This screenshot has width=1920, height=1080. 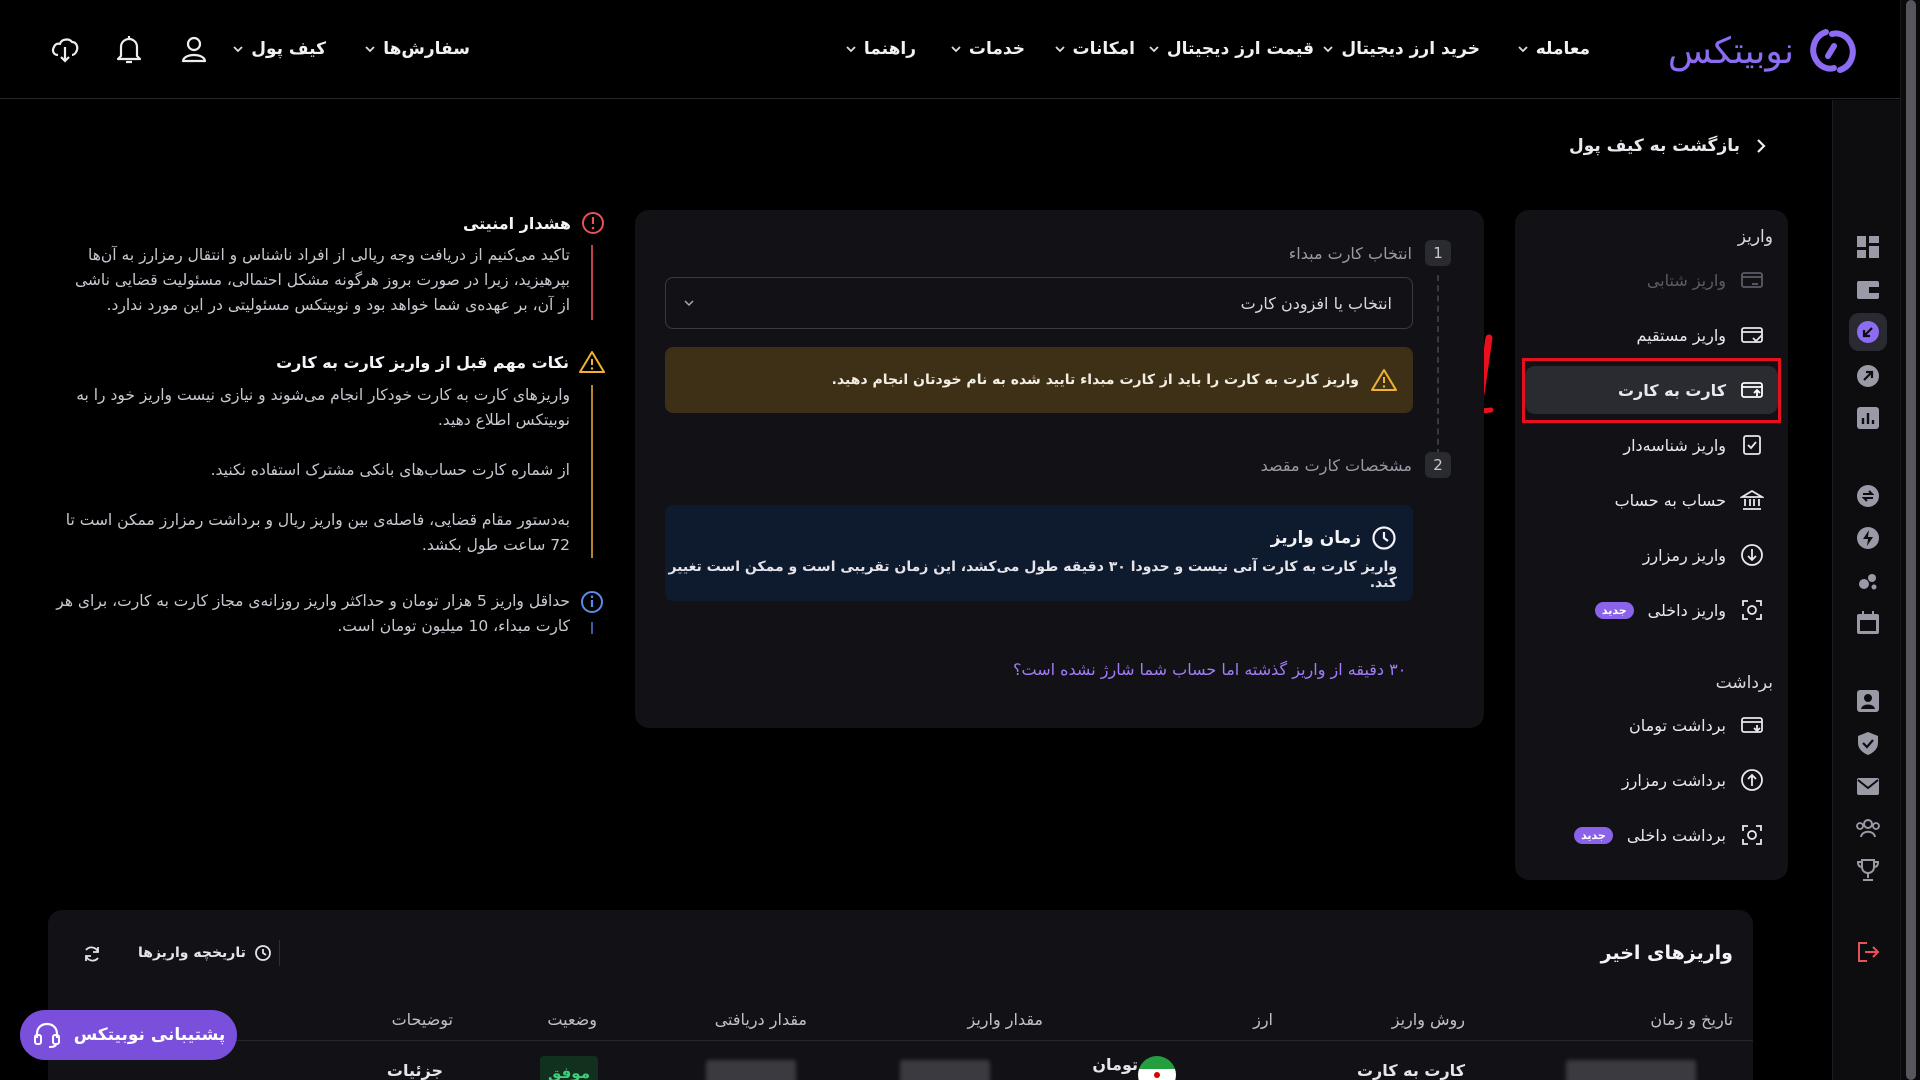 I want to click on nav-label: سفارش‌ها, so click(x=426, y=49).